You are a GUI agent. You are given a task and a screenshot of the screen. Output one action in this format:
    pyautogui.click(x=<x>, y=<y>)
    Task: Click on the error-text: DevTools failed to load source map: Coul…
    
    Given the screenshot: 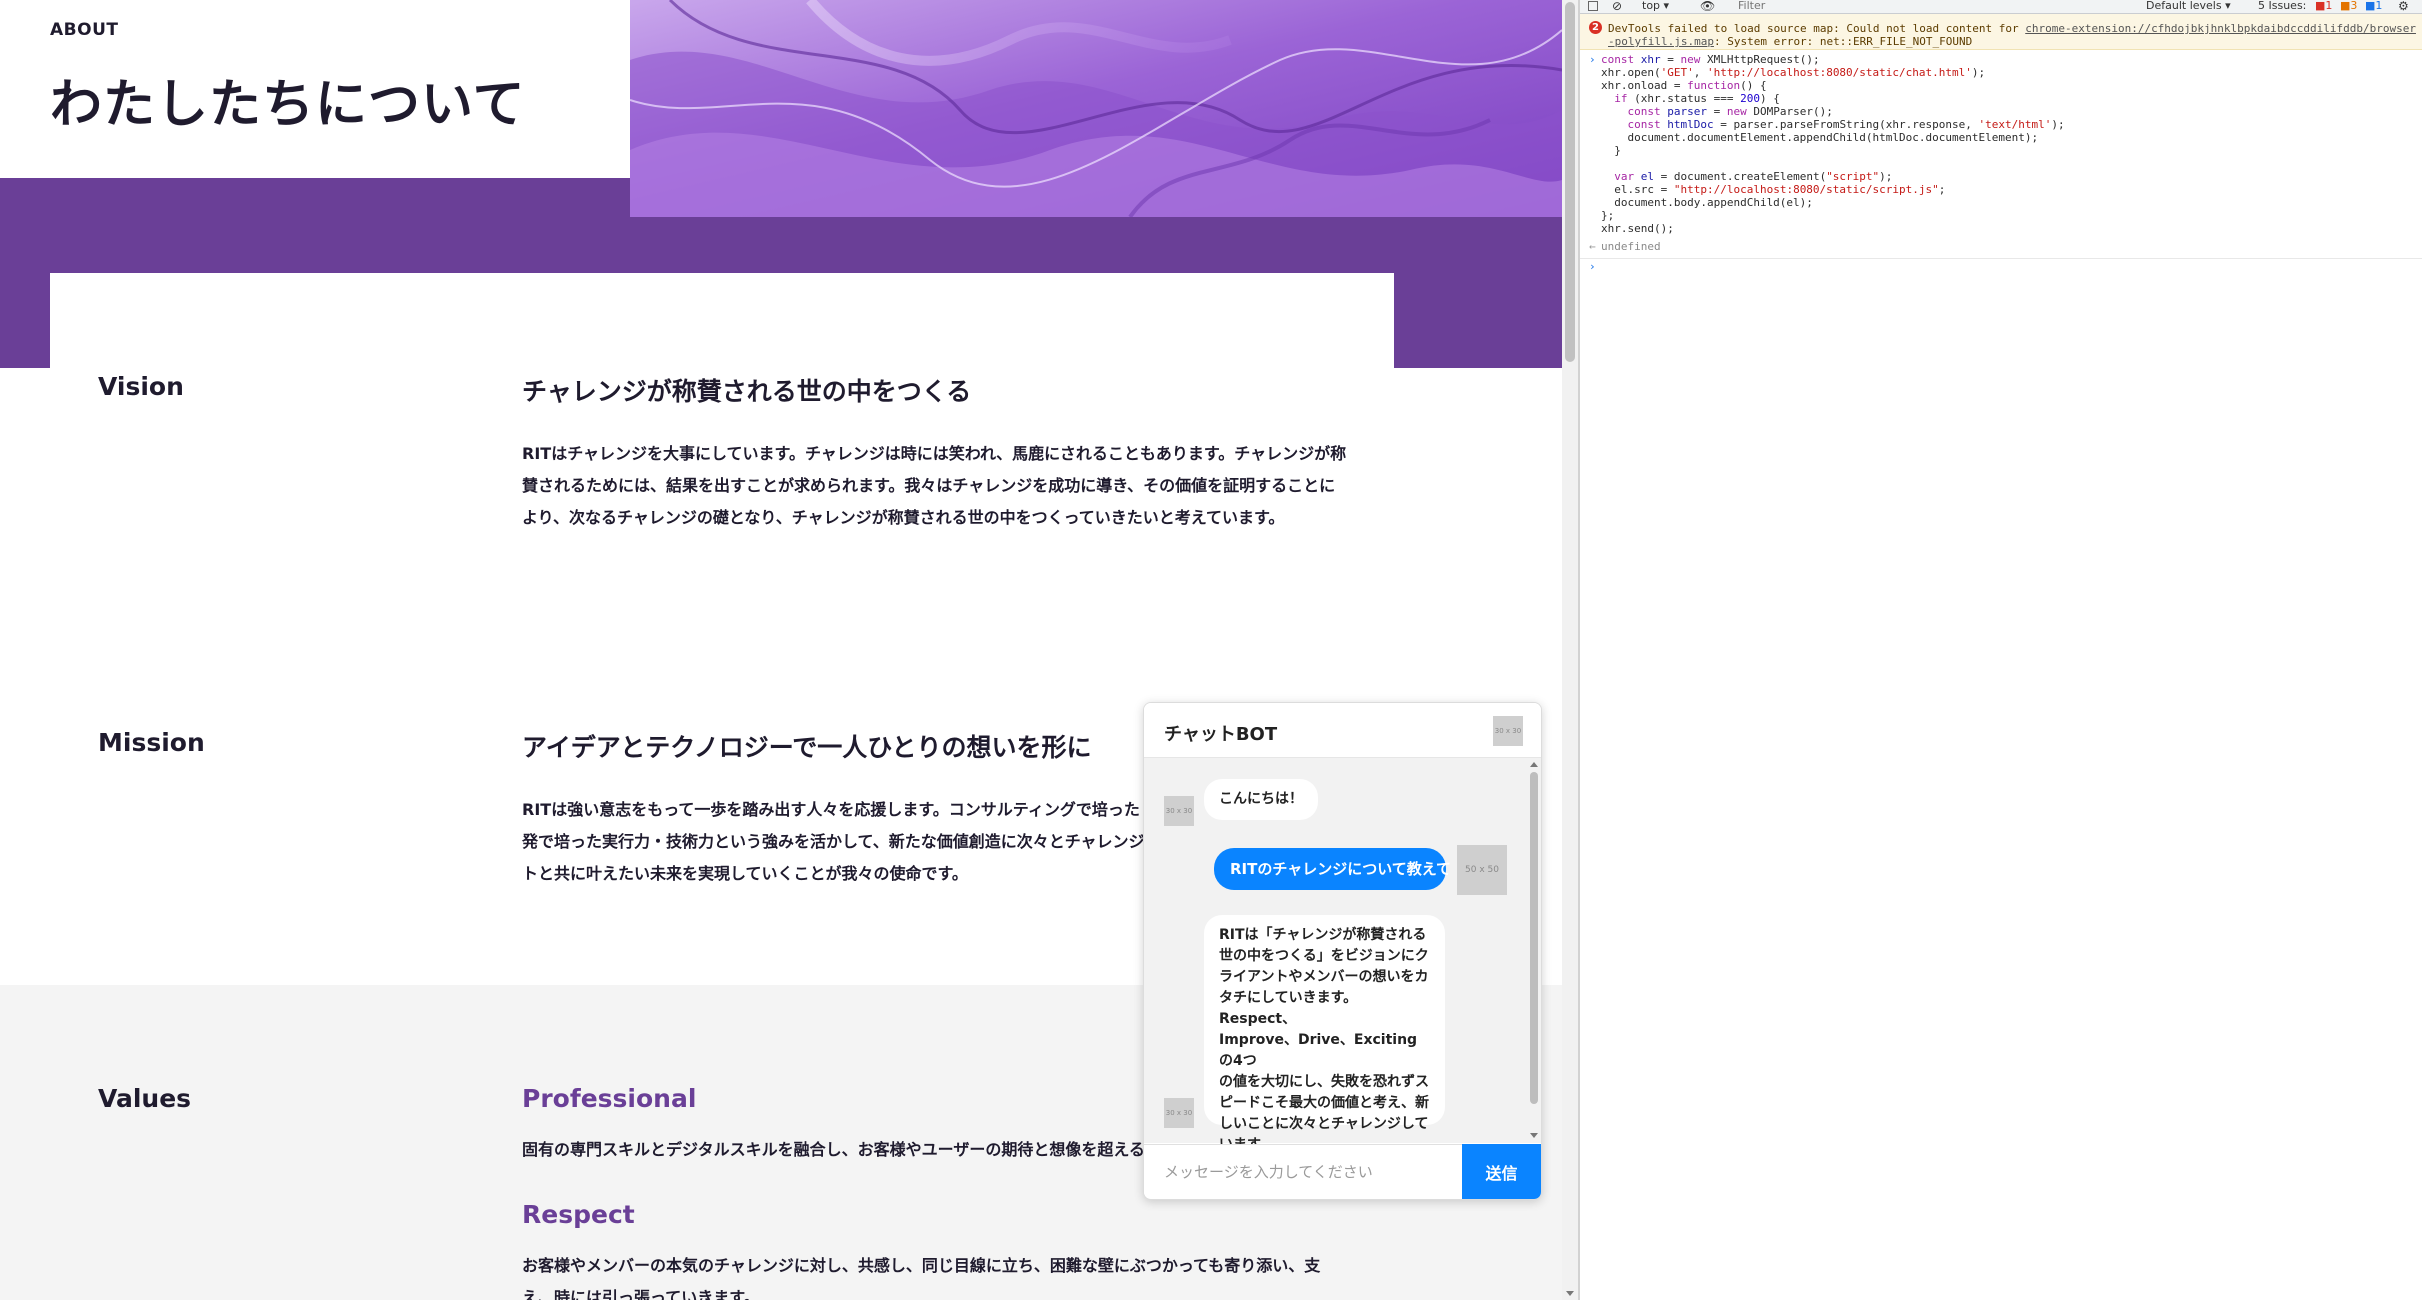 What is the action you would take?
    pyautogui.click(x=1817, y=28)
    